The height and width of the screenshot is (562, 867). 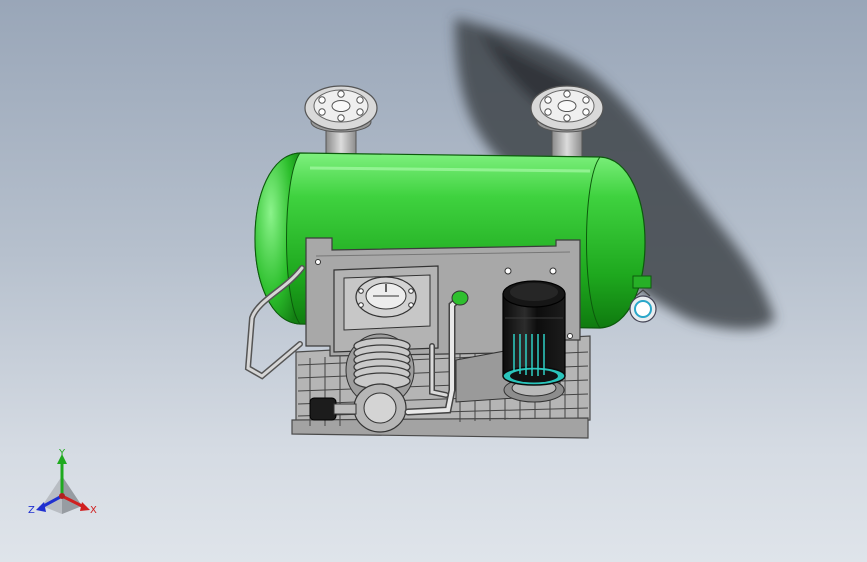 What do you see at coordinates (31, 510) in the screenshot?
I see `z-axis-label: Z` at bounding box center [31, 510].